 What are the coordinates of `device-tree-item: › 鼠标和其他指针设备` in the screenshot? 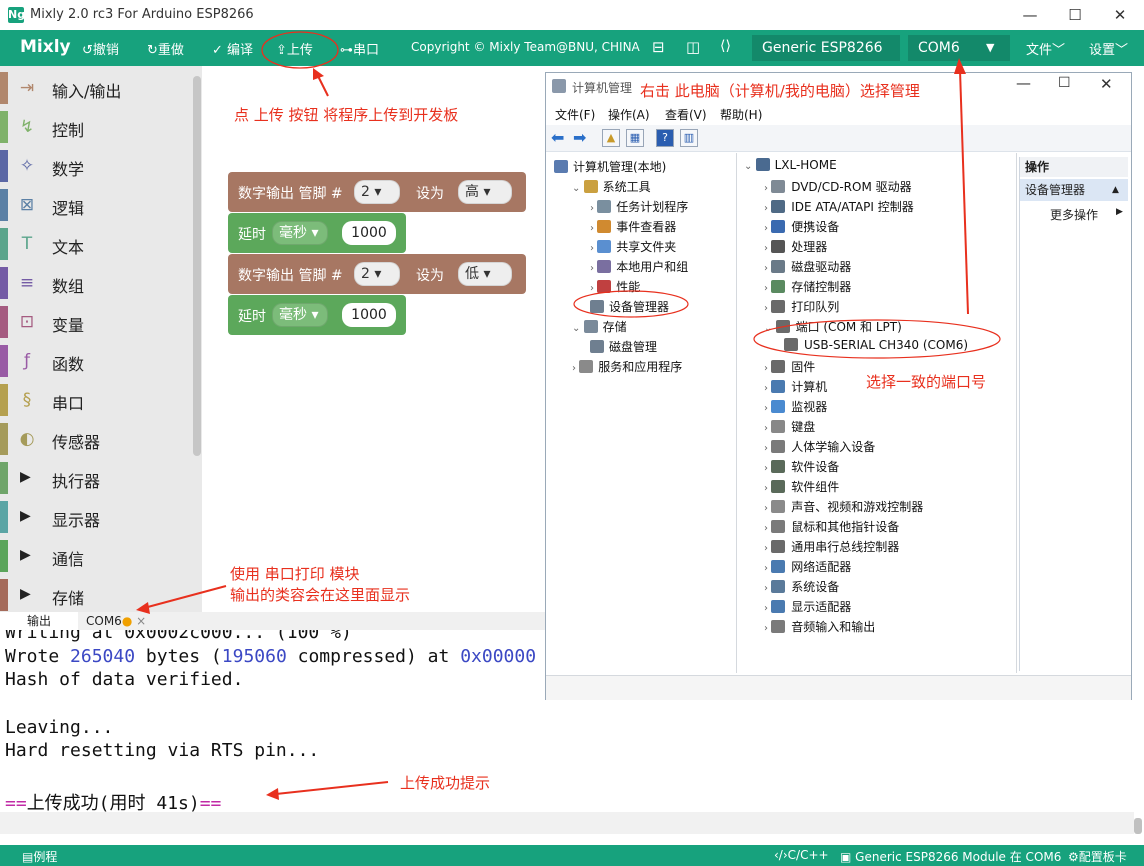 It's located at (831, 526).